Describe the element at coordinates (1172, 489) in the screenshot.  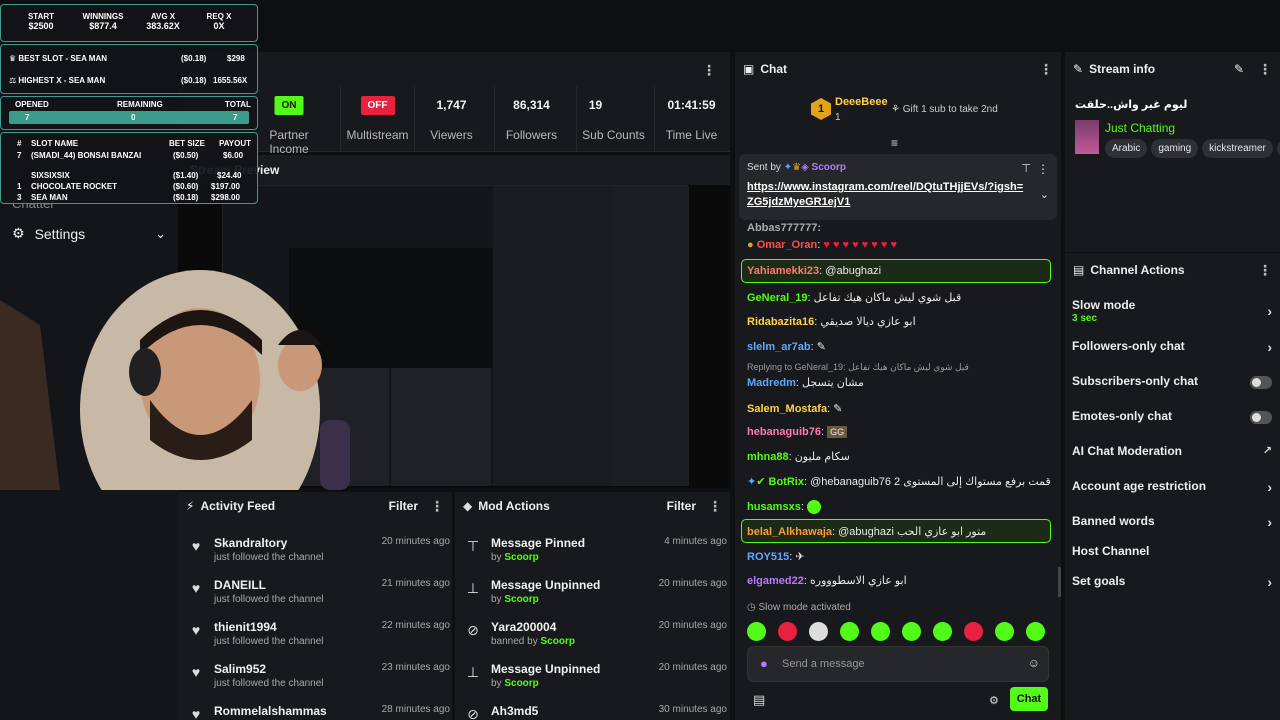
I see `age-restriction-setting: Account age restriction ›` at that location.